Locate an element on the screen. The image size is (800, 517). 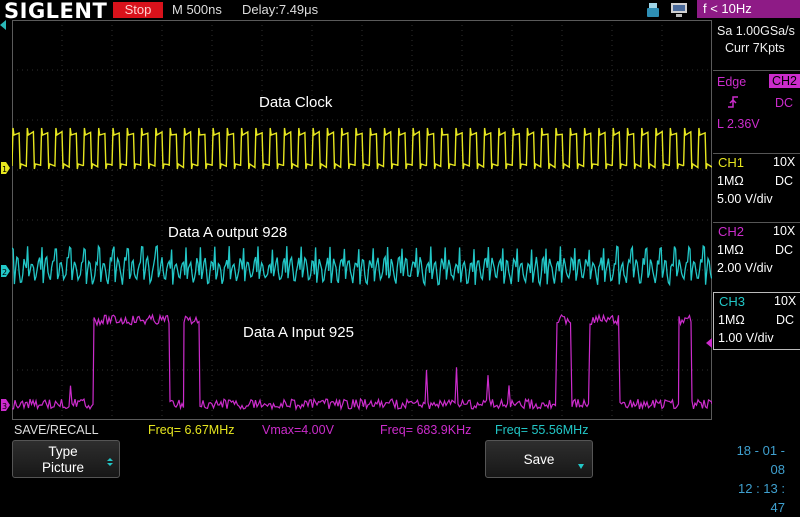
trigger-position-marker is located at coordinates (3, 25).